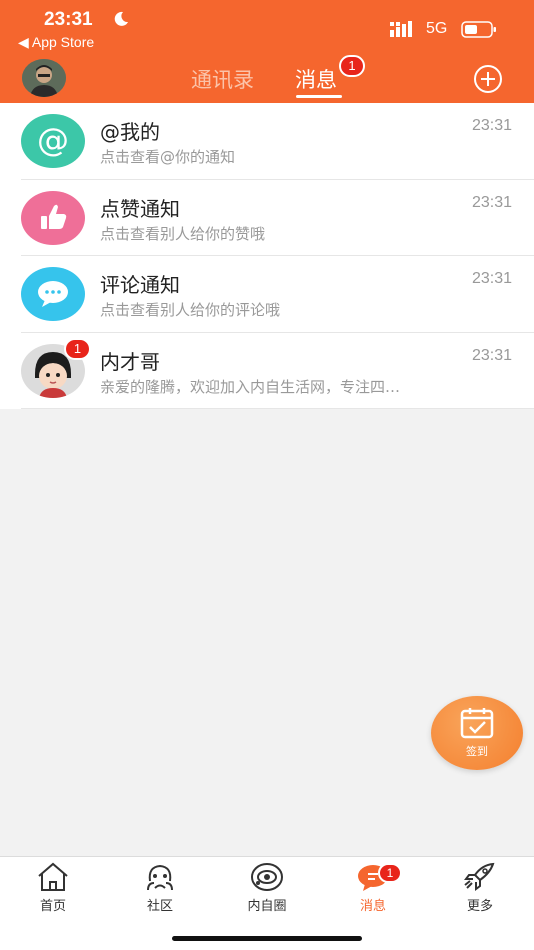 This screenshot has width=534, height=950. Describe the element at coordinates (190, 310) in the screenshot. I see `item-subtitle: 点击查看别人给你的评论哦` at that location.